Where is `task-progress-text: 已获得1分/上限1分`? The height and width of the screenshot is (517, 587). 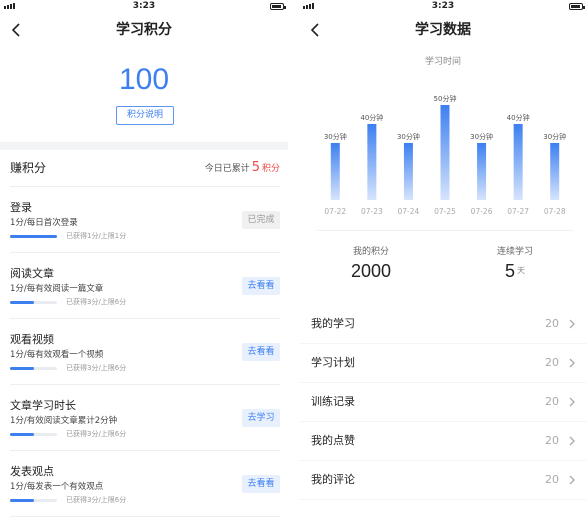 task-progress-text: 已获得1分/上限1分 is located at coordinates (96, 236).